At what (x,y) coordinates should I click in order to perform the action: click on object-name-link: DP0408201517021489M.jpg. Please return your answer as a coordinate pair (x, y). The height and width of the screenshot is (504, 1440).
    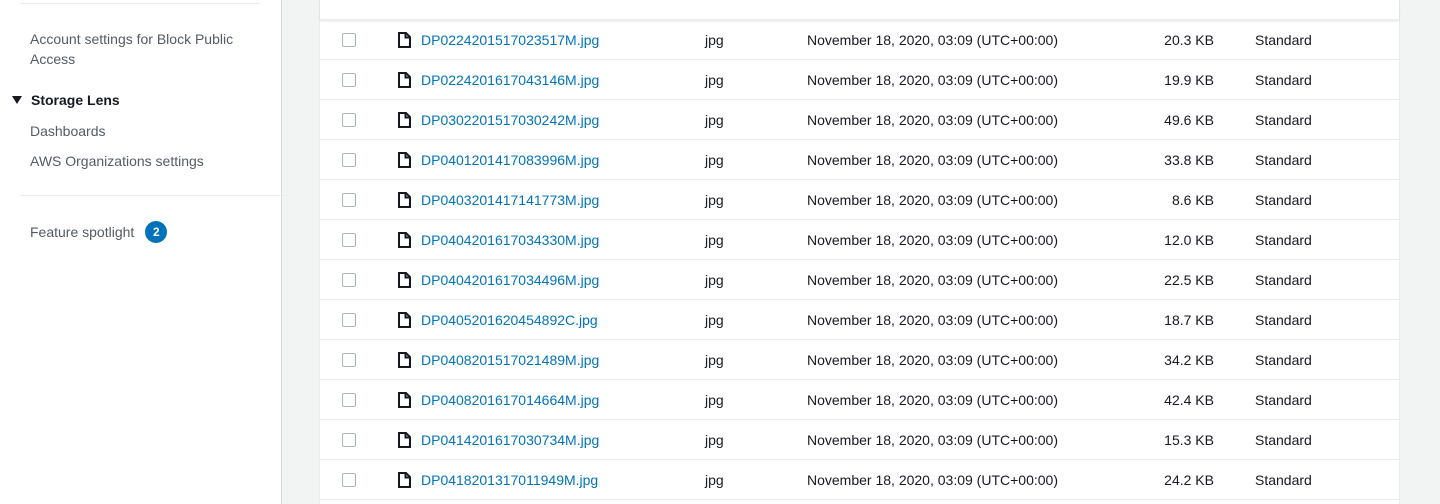
    Looking at the image, I should click on (510, 360).